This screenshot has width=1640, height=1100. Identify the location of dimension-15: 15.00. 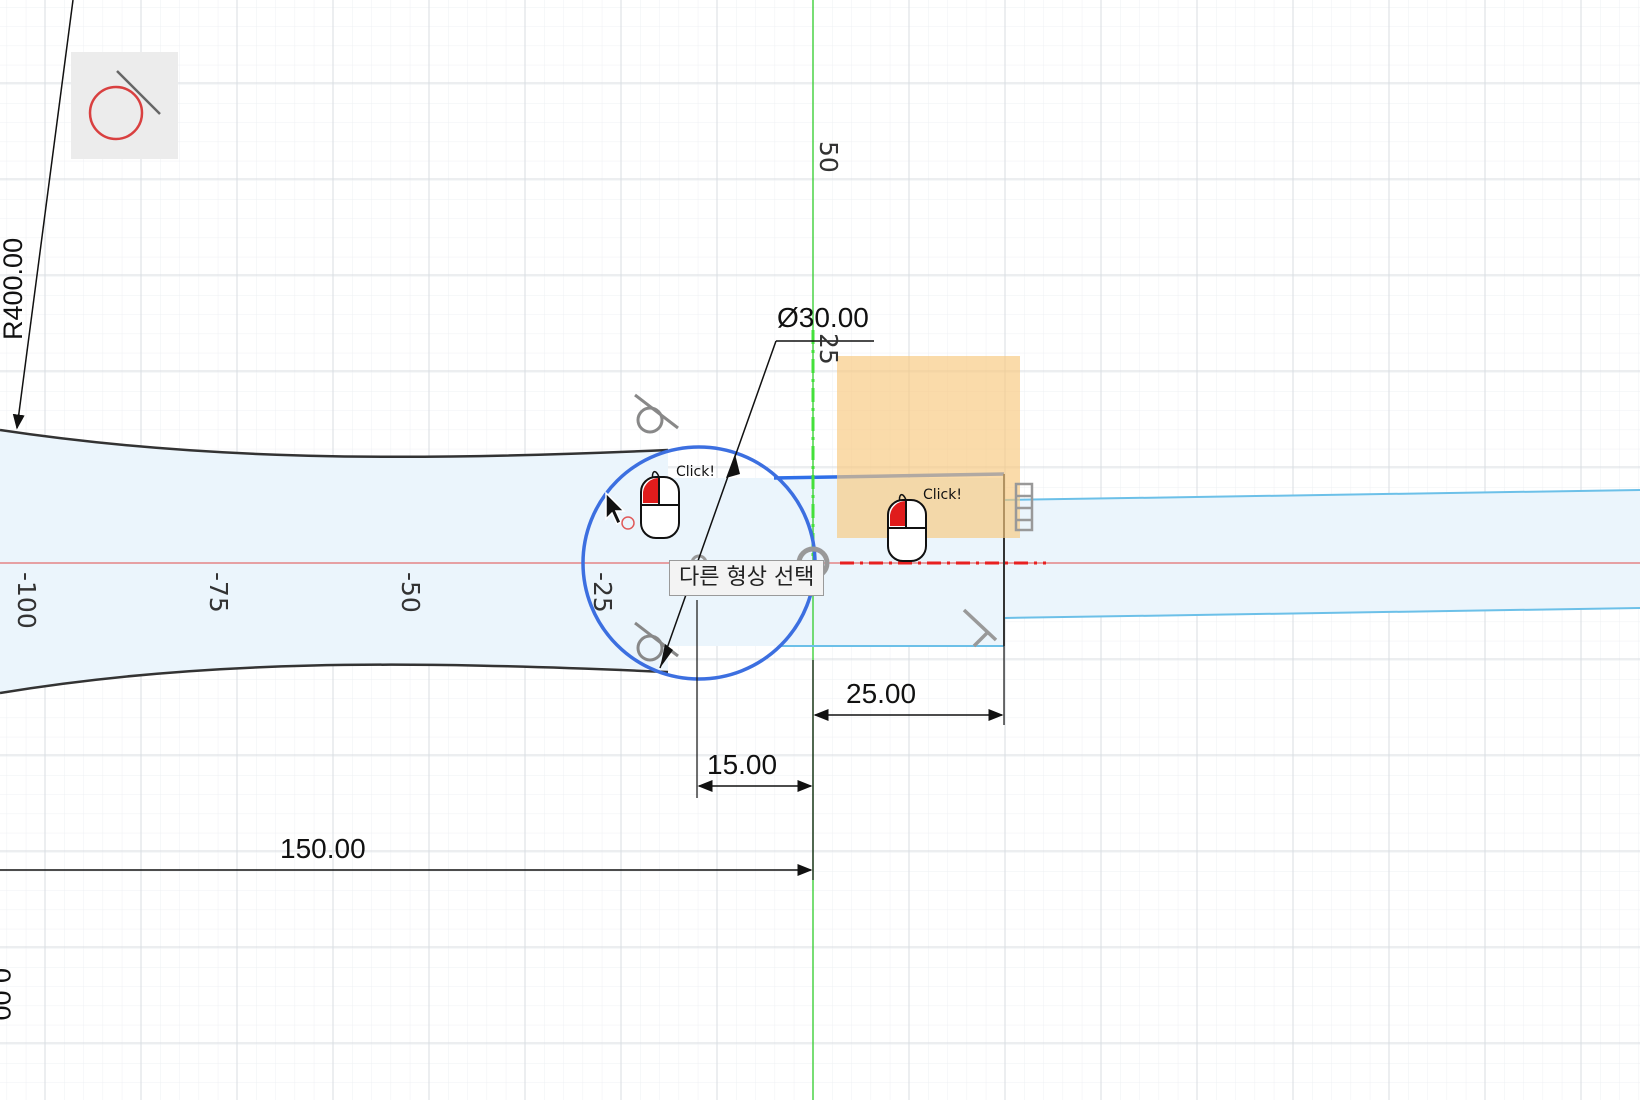
(742, 764).